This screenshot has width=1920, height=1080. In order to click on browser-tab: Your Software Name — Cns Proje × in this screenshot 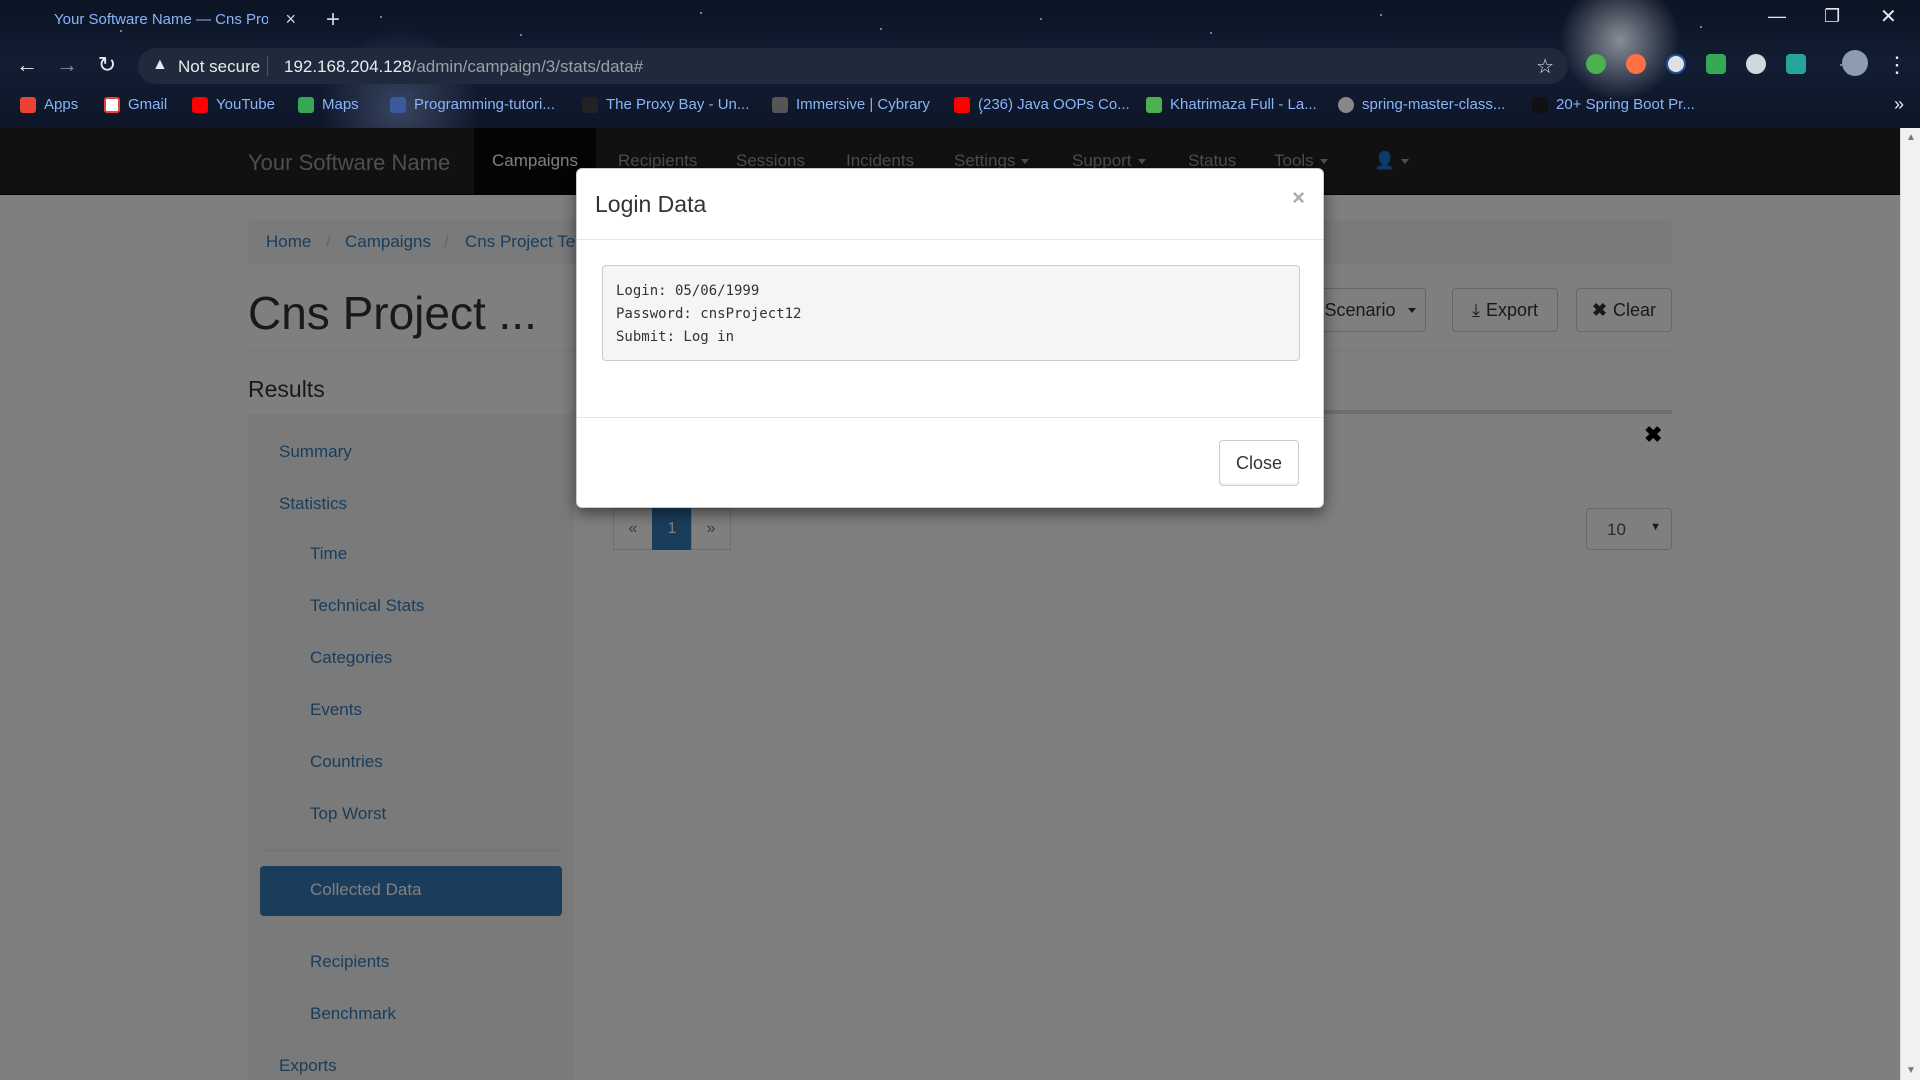, I will do `click(170, 20)`.